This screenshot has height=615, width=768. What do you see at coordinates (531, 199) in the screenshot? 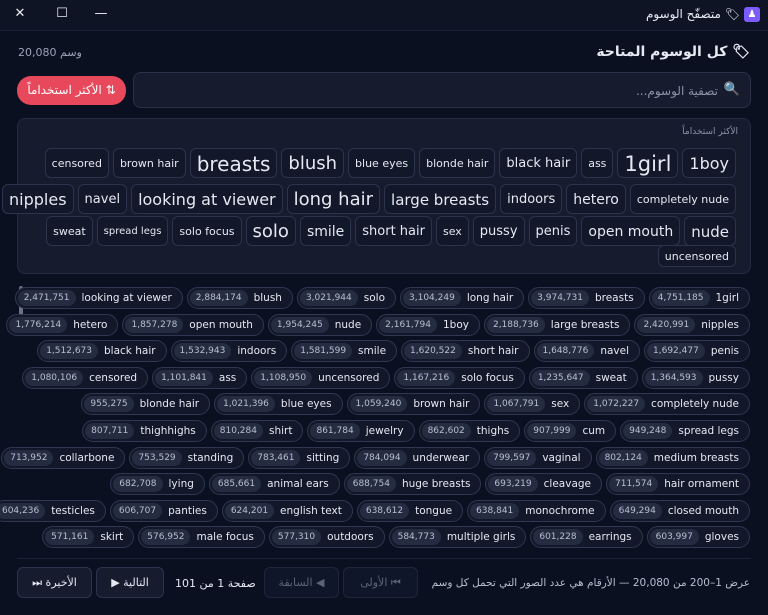
I see `tag-cloud-item: indoors` at bounding box center [531, 199].